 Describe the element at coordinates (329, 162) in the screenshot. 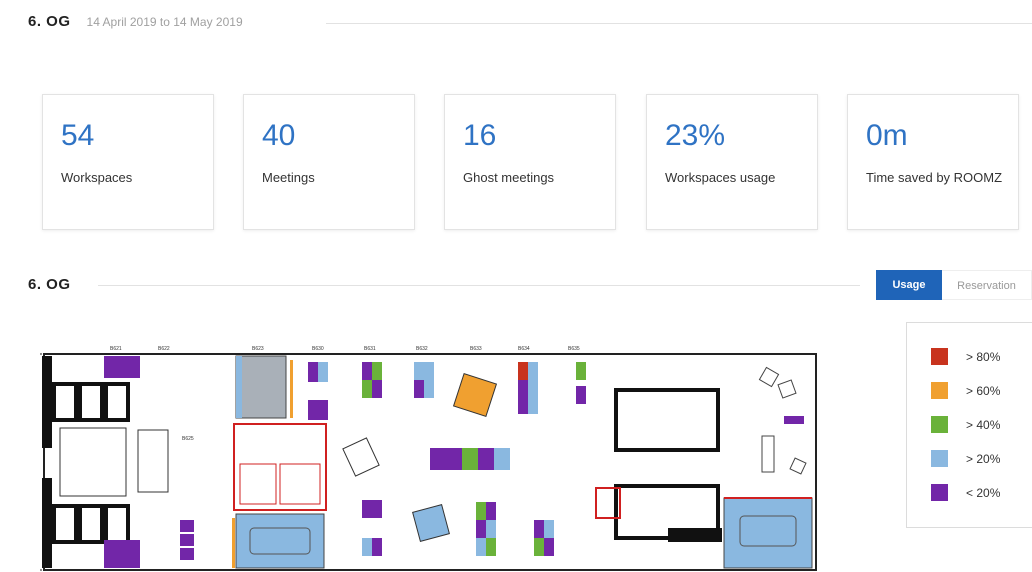

I see `stat-card-meetings: 40 Meetings` at that location.